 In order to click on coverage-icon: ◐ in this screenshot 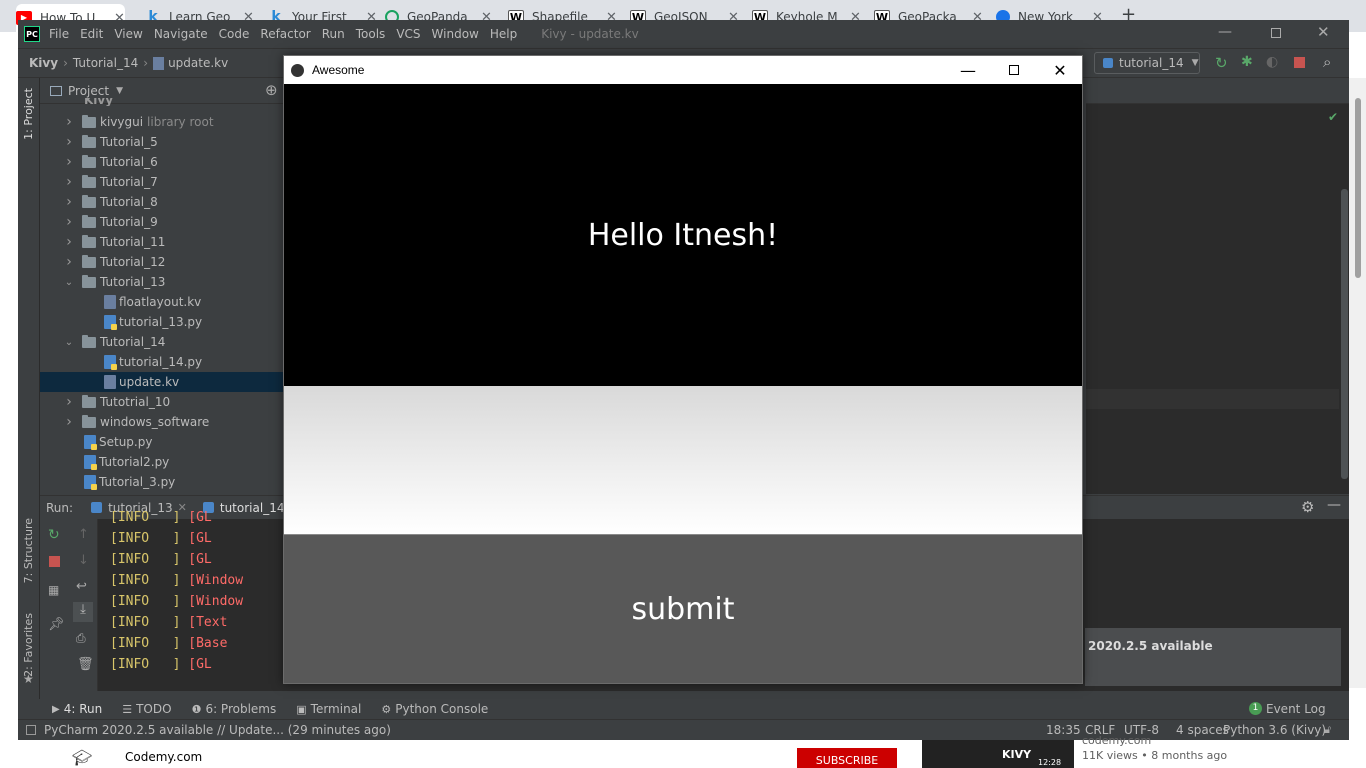, I will do `click(1272, 62)`.